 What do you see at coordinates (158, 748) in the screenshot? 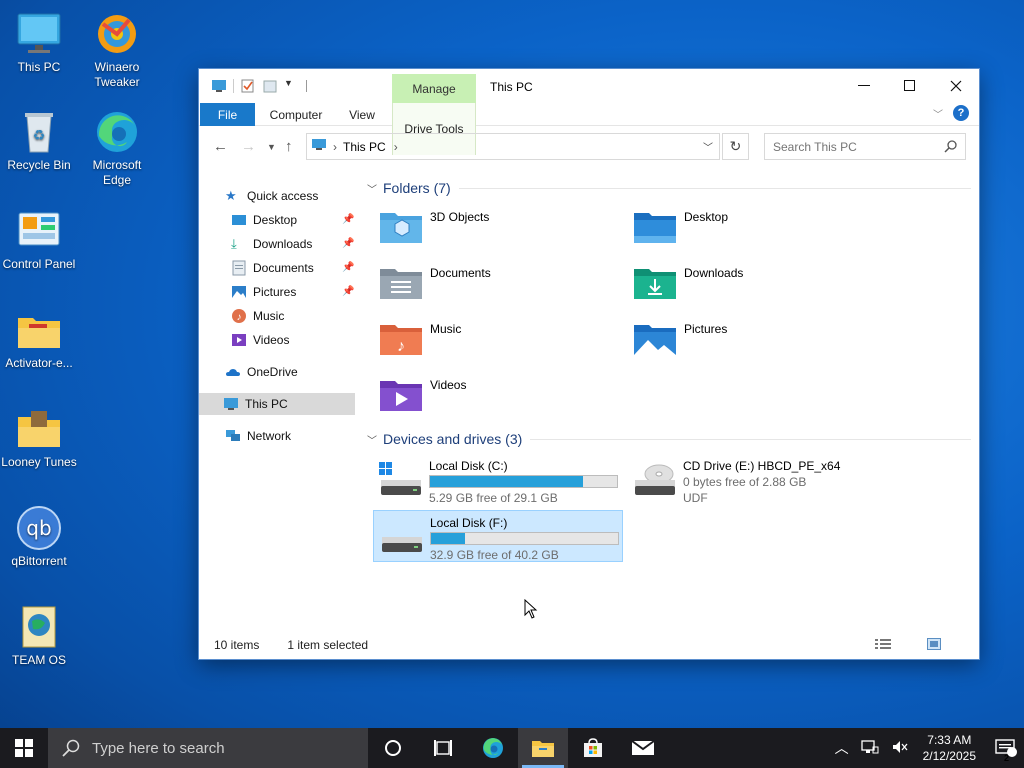
I see `taskbar-search-placeholder: Type here to search` at bounding box center [158, 748].